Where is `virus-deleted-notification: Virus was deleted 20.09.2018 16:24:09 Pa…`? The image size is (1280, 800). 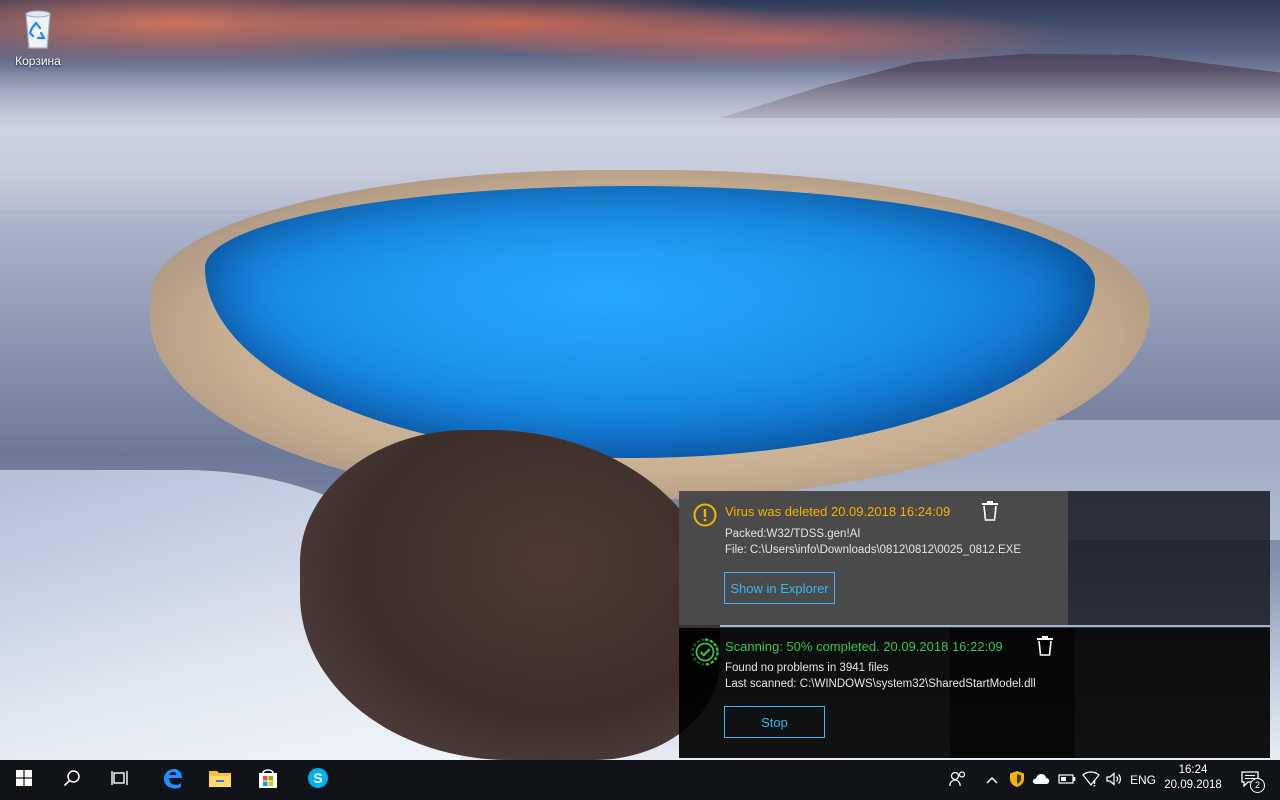 virus-deleted-notification: Virus was deleted 20.09.2018 16:24:09 Pa… is located at coordinates (873, 558).